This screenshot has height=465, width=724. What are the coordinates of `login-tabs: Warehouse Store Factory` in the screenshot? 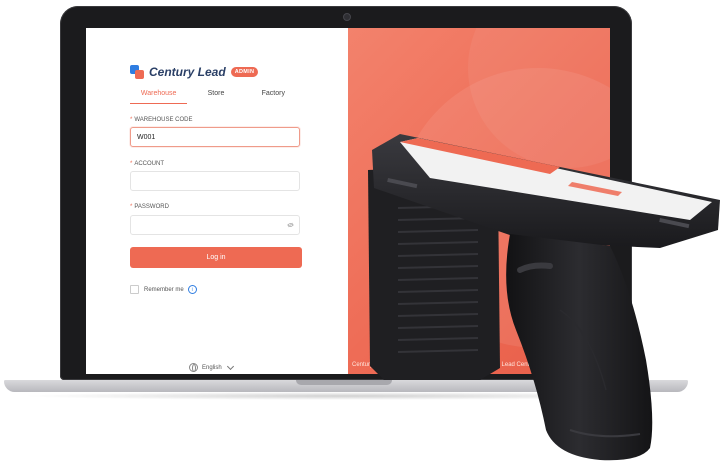 It's located at (216, 97).